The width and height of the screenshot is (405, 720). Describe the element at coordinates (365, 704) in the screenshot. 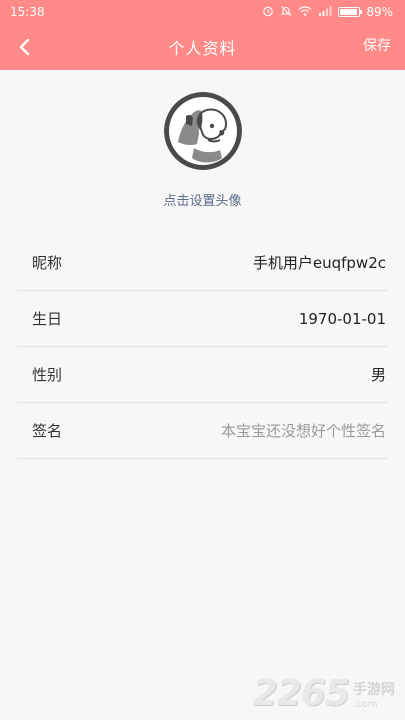

I see `watermark-domain: .com` at that location.